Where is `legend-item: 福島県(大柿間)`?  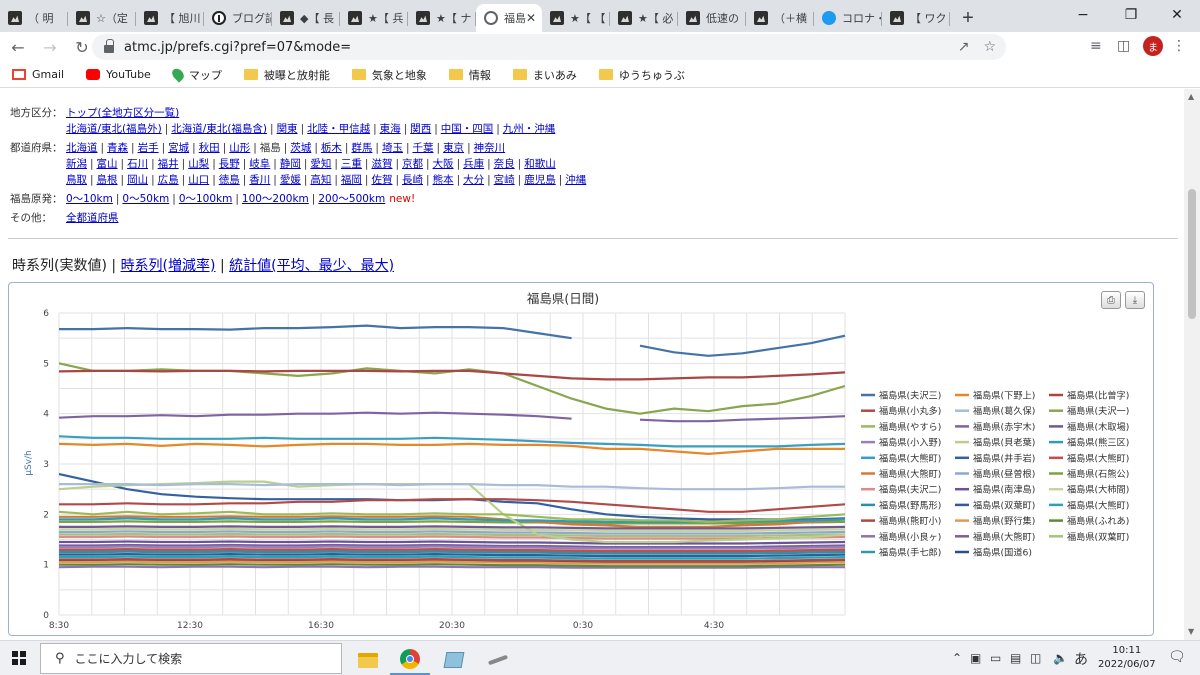 legend-item: 福島県(大柿間) is located at coordinates (1089, 490).